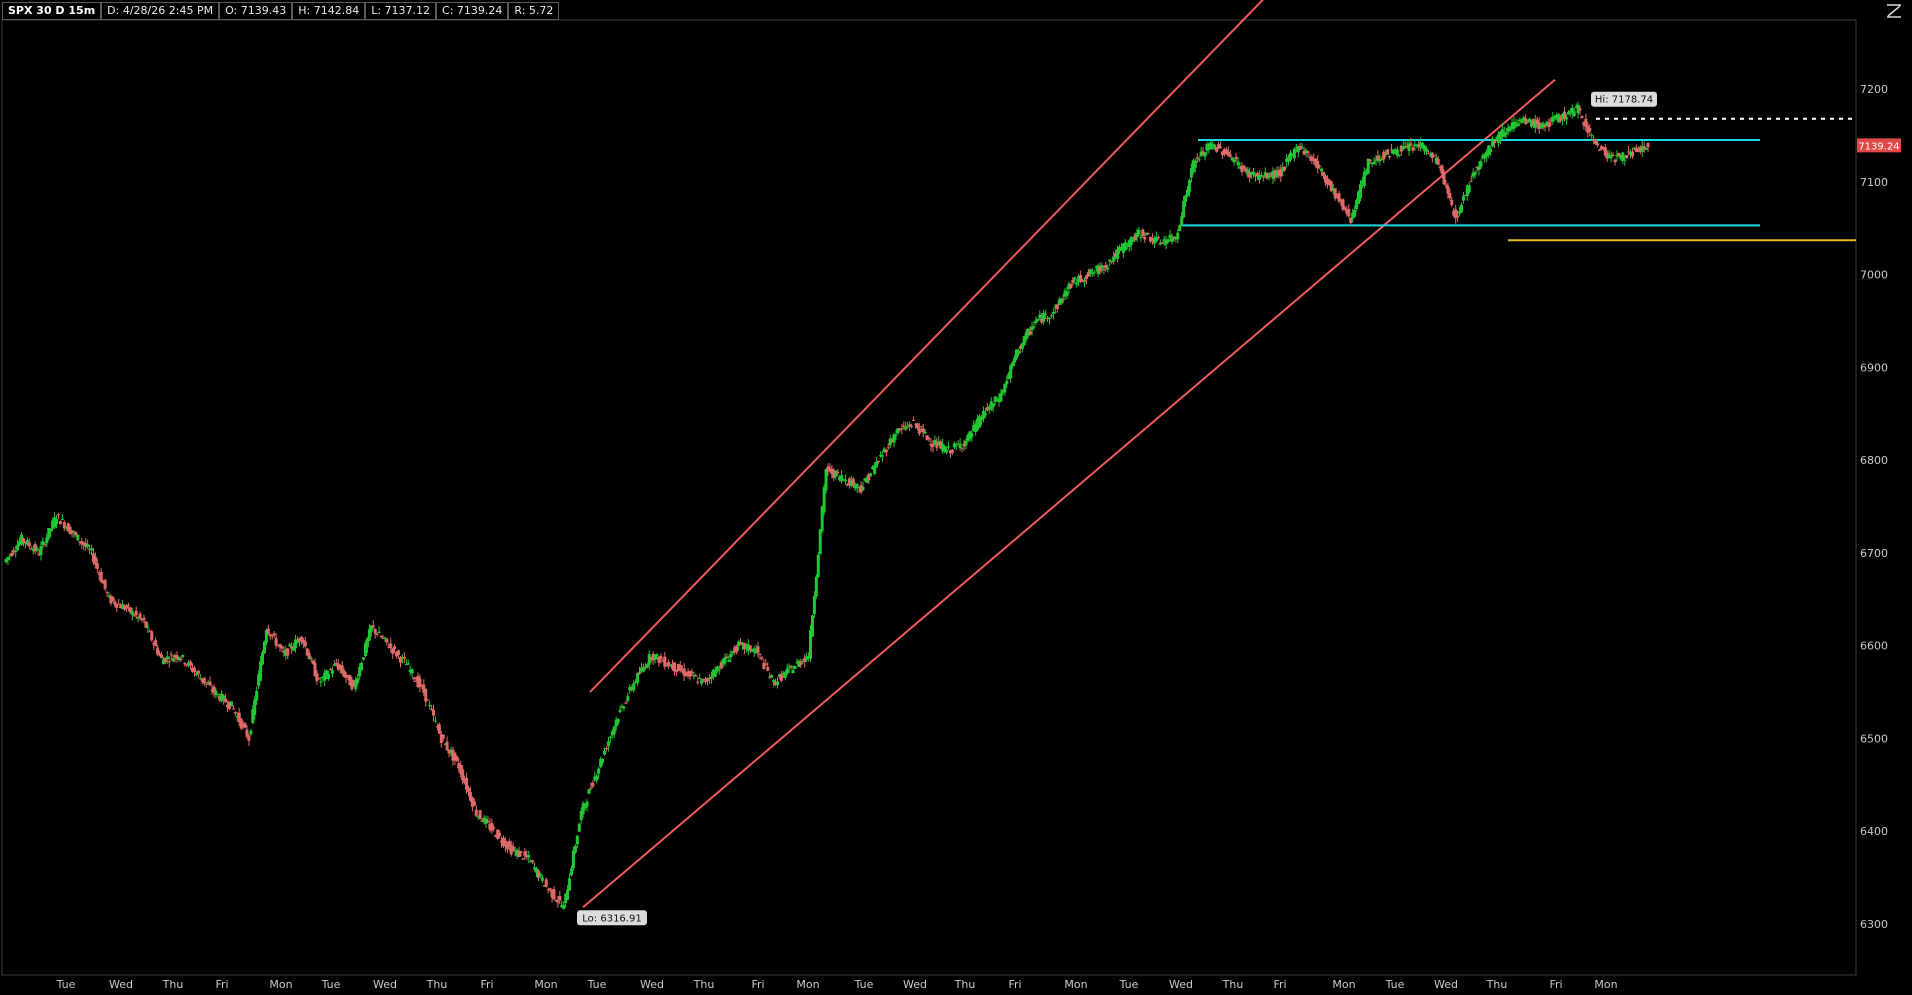 The image size is (1912, 995). What do you see at coordinates (1894, 11) in the screenshot?
I see `chart-style-icon` at bounding box center [1894, 11].